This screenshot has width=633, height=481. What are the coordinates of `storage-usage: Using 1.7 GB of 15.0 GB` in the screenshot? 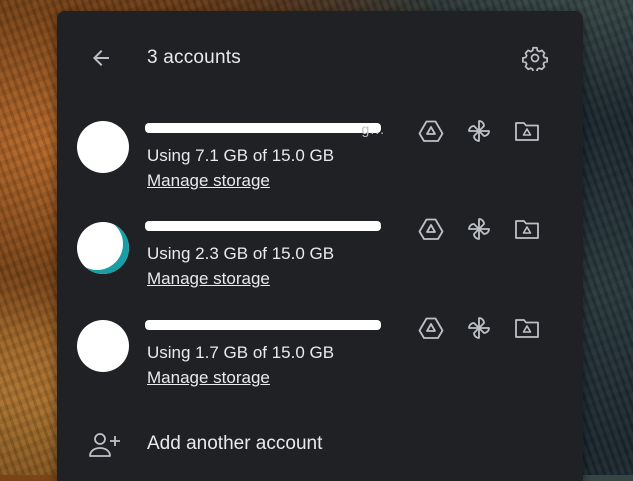 It's located at (241, 352).